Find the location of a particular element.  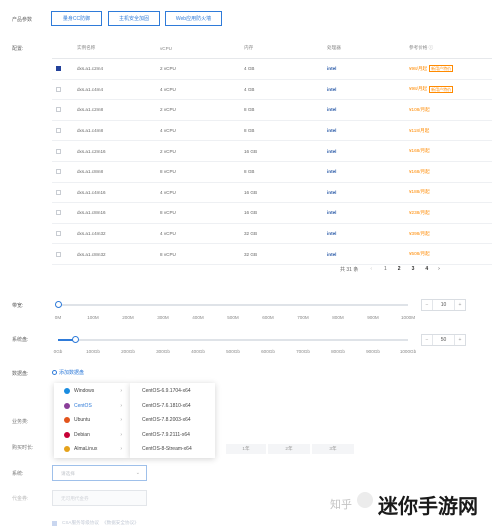

centos-icon is located at coordinates (67, 405).